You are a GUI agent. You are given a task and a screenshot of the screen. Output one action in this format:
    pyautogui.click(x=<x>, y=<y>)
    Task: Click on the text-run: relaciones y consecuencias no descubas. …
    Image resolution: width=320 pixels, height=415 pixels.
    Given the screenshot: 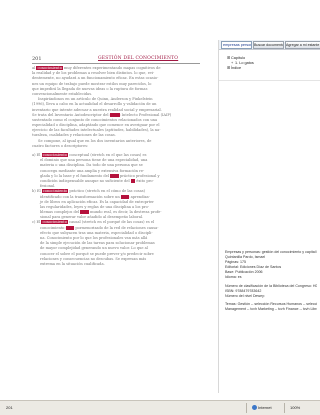 What is the action you would take?
    pyautogui.click(x=93, y=258)
    